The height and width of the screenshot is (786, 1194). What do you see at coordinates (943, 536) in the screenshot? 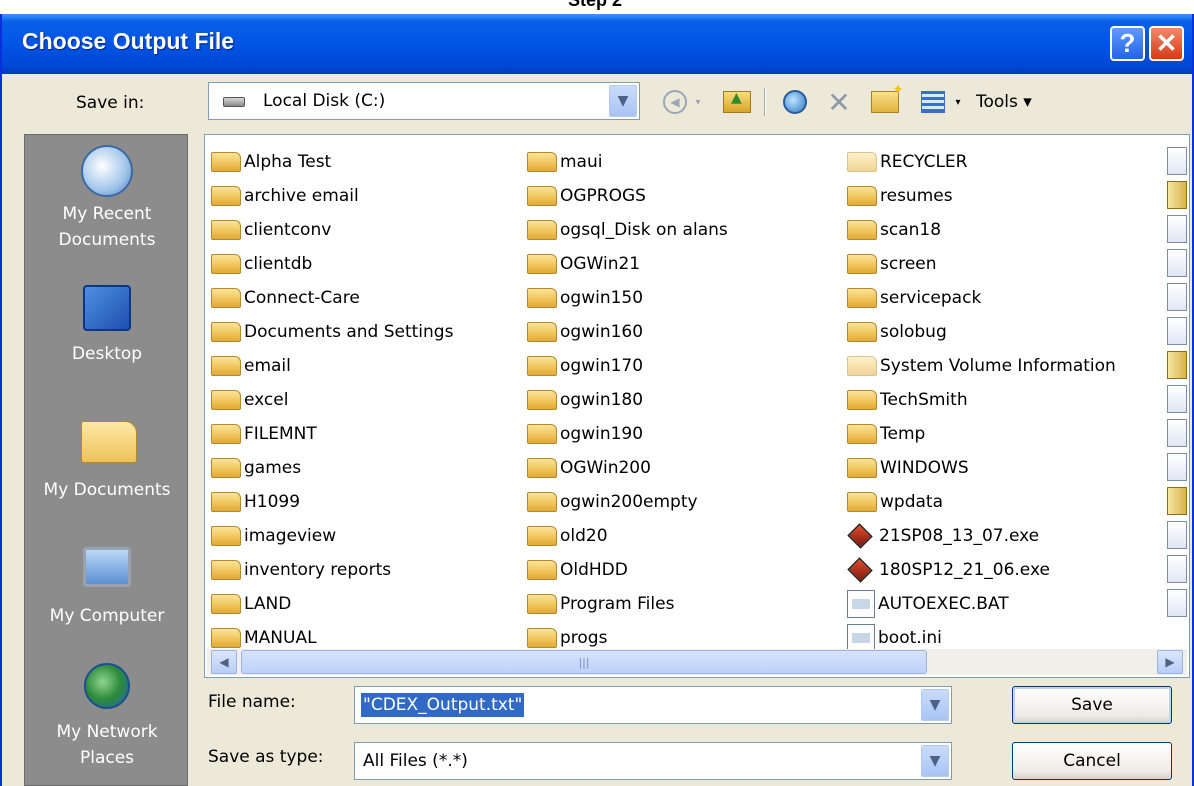
I see `file-item: 21SP08_13_07.exe` at bounding box center [943, 536].